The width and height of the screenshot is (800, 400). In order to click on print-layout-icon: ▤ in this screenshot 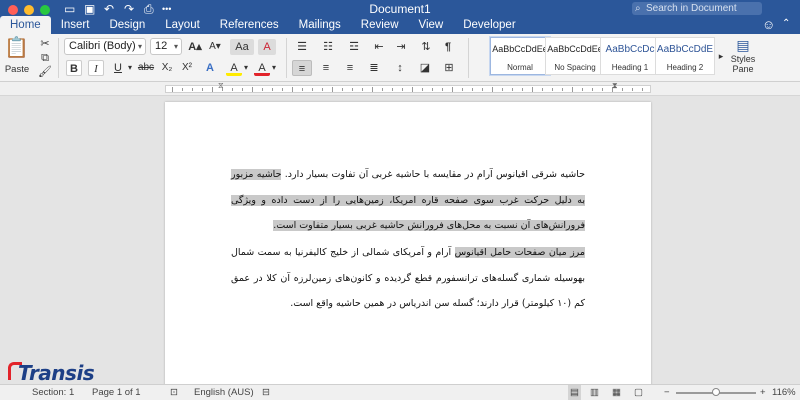, I will do `click(574, 392)`.